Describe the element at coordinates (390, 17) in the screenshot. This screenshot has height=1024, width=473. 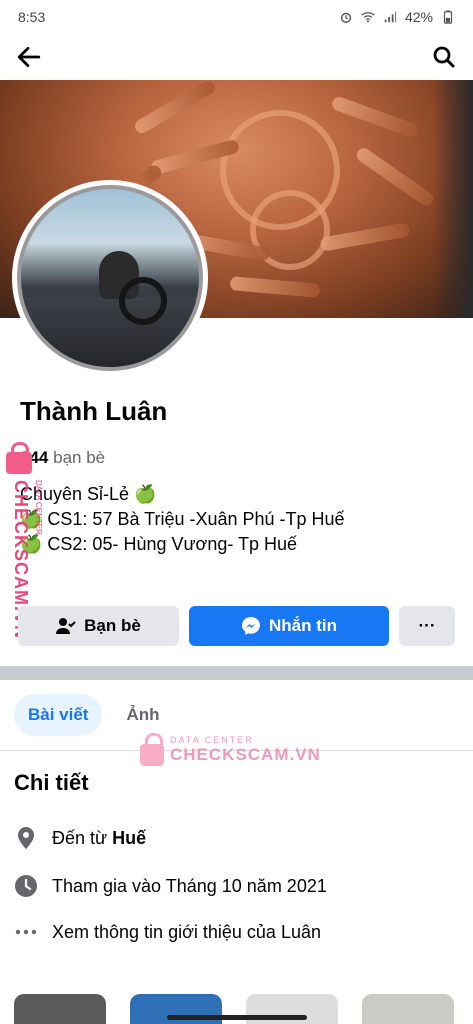
I see `signal-icon` at that location.